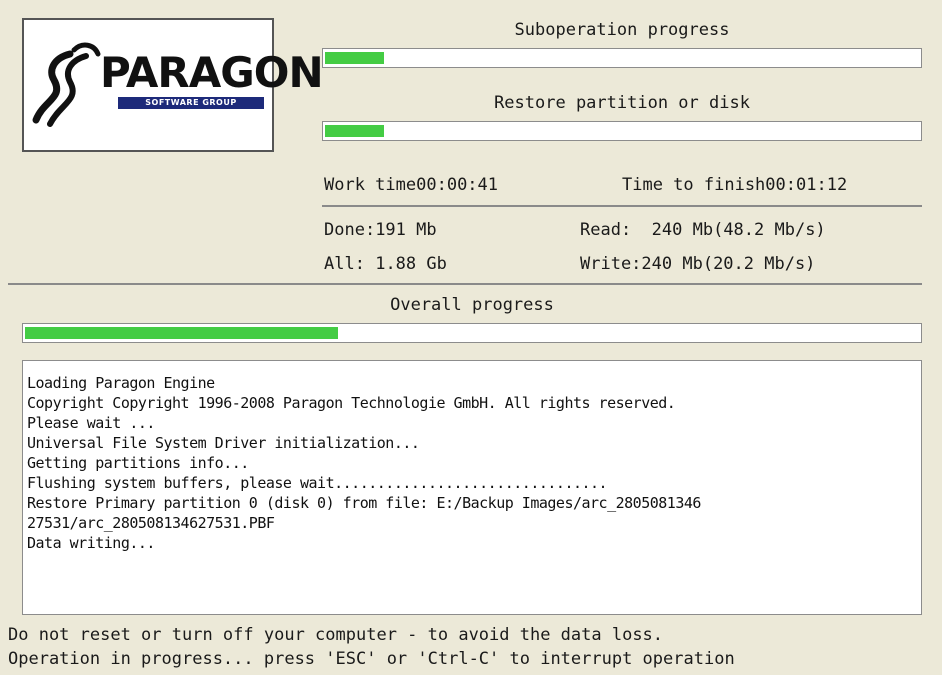  I want to click on all-label: All:, so click(344, 264).